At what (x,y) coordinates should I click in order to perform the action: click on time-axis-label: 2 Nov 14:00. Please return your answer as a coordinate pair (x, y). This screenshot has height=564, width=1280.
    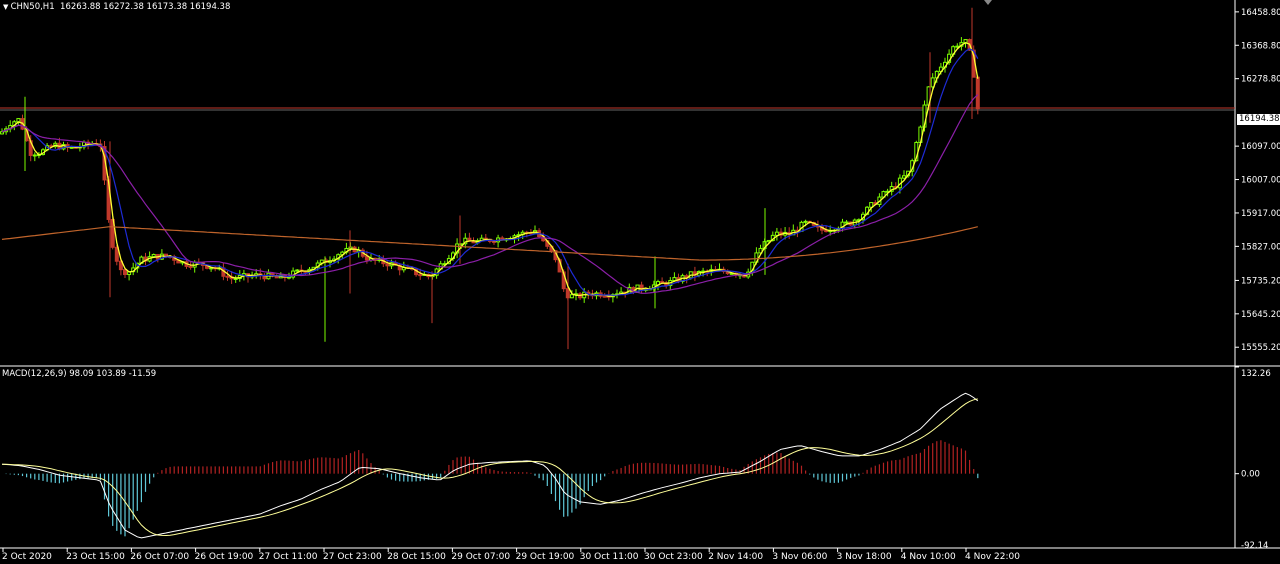
    Looking at the image, I should click on (735, 557).